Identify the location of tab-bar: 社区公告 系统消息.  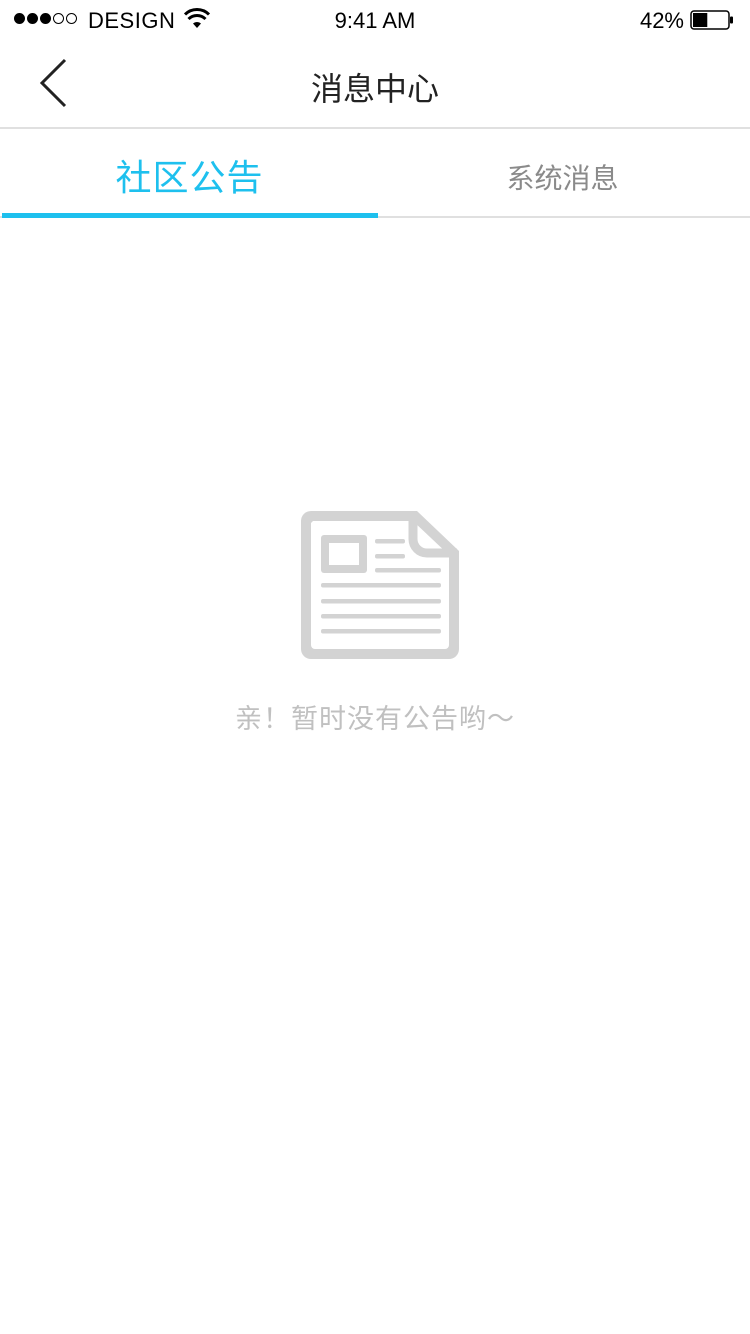
(375, 173).